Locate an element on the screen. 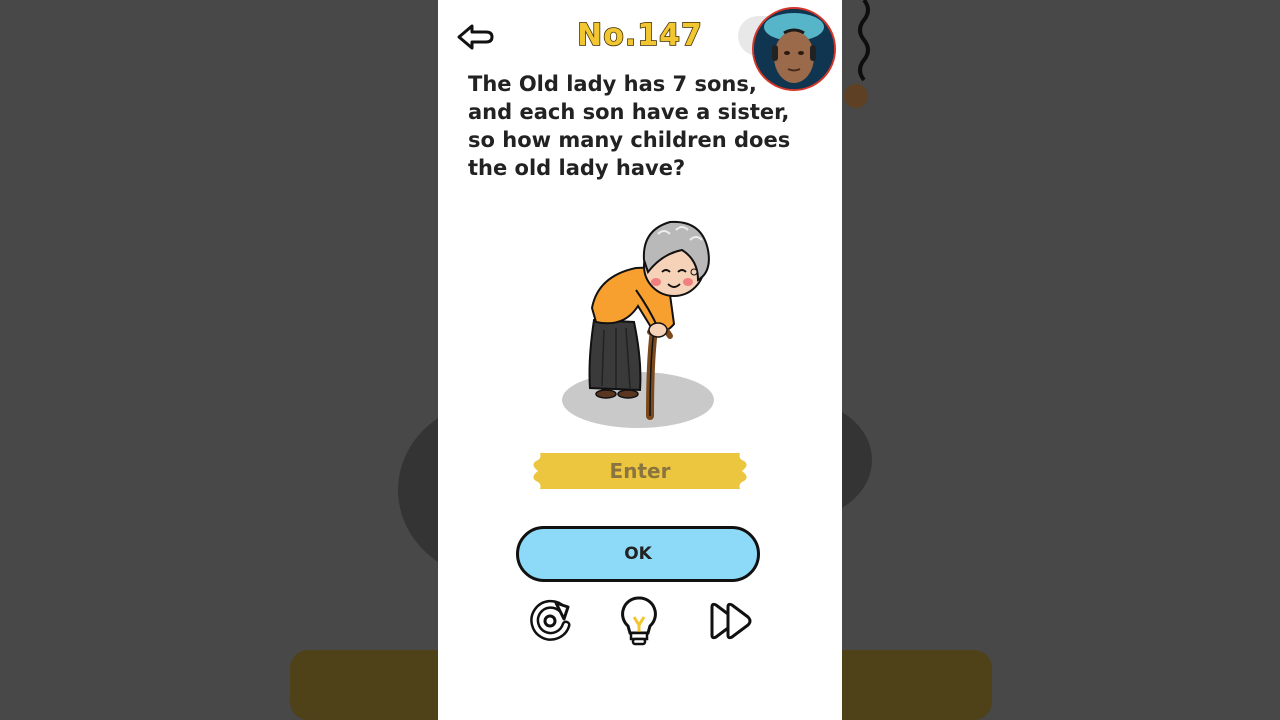 This screenshot has width=1280, height=720. restart-button is located at coordinates (551, 621).